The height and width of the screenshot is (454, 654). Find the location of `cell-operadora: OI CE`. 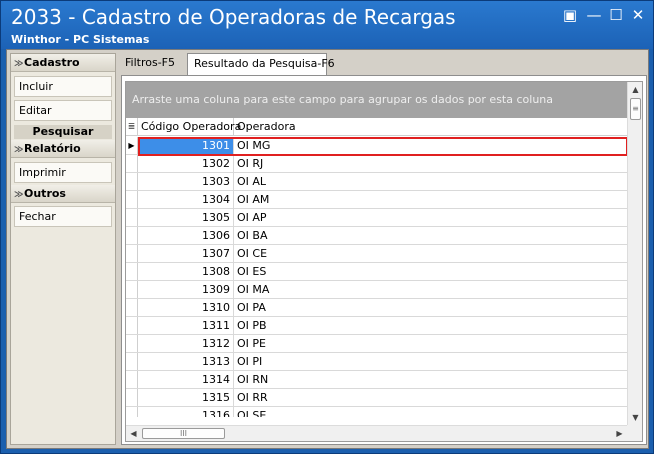

cell-operadora: OI CE is located at coordinates (430, 253).